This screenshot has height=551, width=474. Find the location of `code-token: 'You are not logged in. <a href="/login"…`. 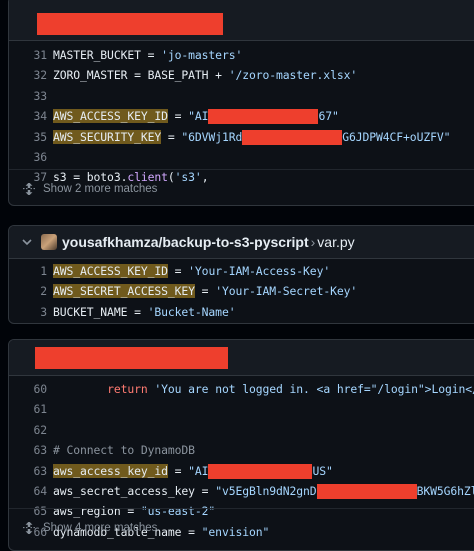

code-token: 'You are not logged in. <a href="/login"… is located at coordinates (314, 389).